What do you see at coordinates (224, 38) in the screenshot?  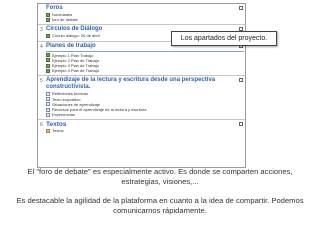 I see `callout-box: Los apartados del proyecto.` at bounding box center [224, 38].